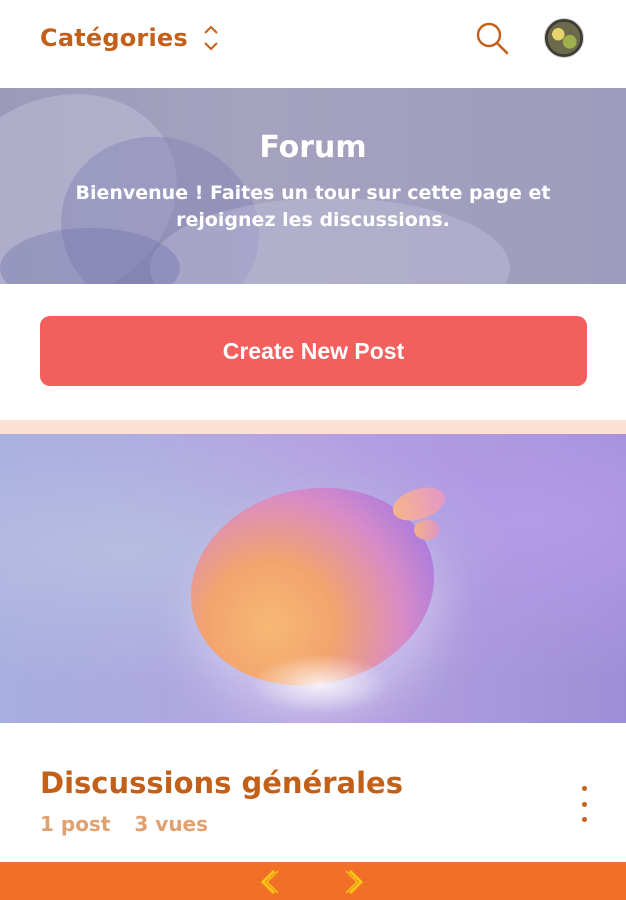 Image resolution: width=626 pixels, height=900 pixels. What do you see at coordinates (124, 824) in the screenshot?
I see `category-stats: 1 post 3 vues` at bounding box center [124, 824].